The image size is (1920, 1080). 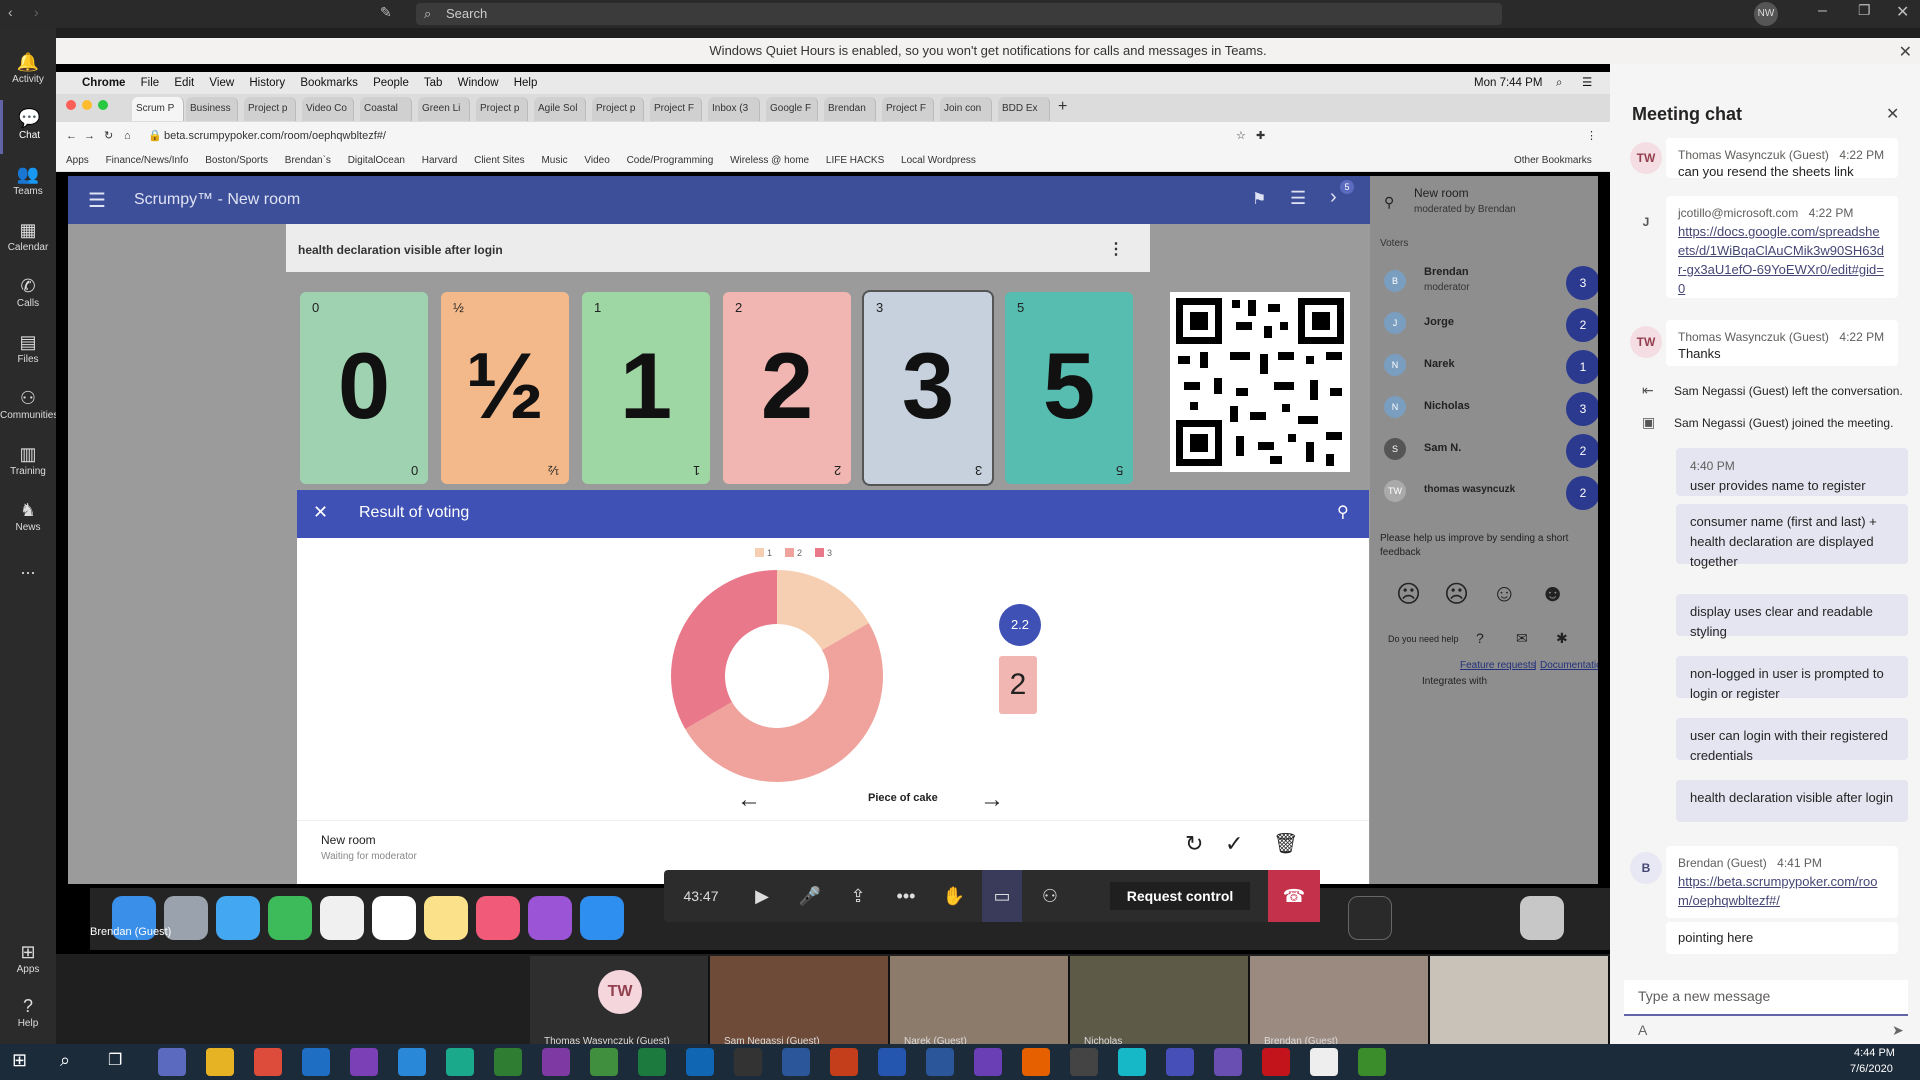 What do you see at coordinates (550, 918) in the screenshot?
I see `podcasts-icon` at bounding box center [550, 918].